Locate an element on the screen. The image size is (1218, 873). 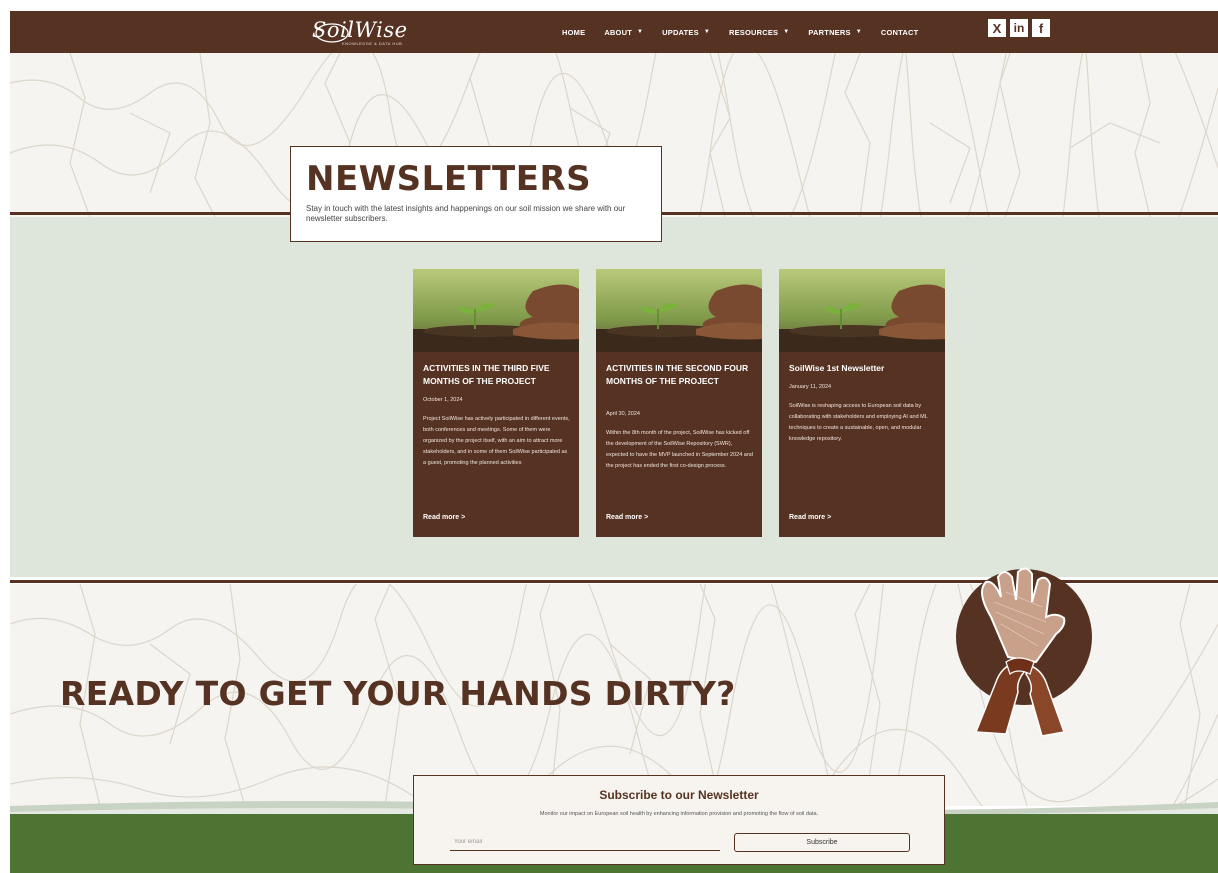
social-links: X in f is located at coordinates (1019, 28).